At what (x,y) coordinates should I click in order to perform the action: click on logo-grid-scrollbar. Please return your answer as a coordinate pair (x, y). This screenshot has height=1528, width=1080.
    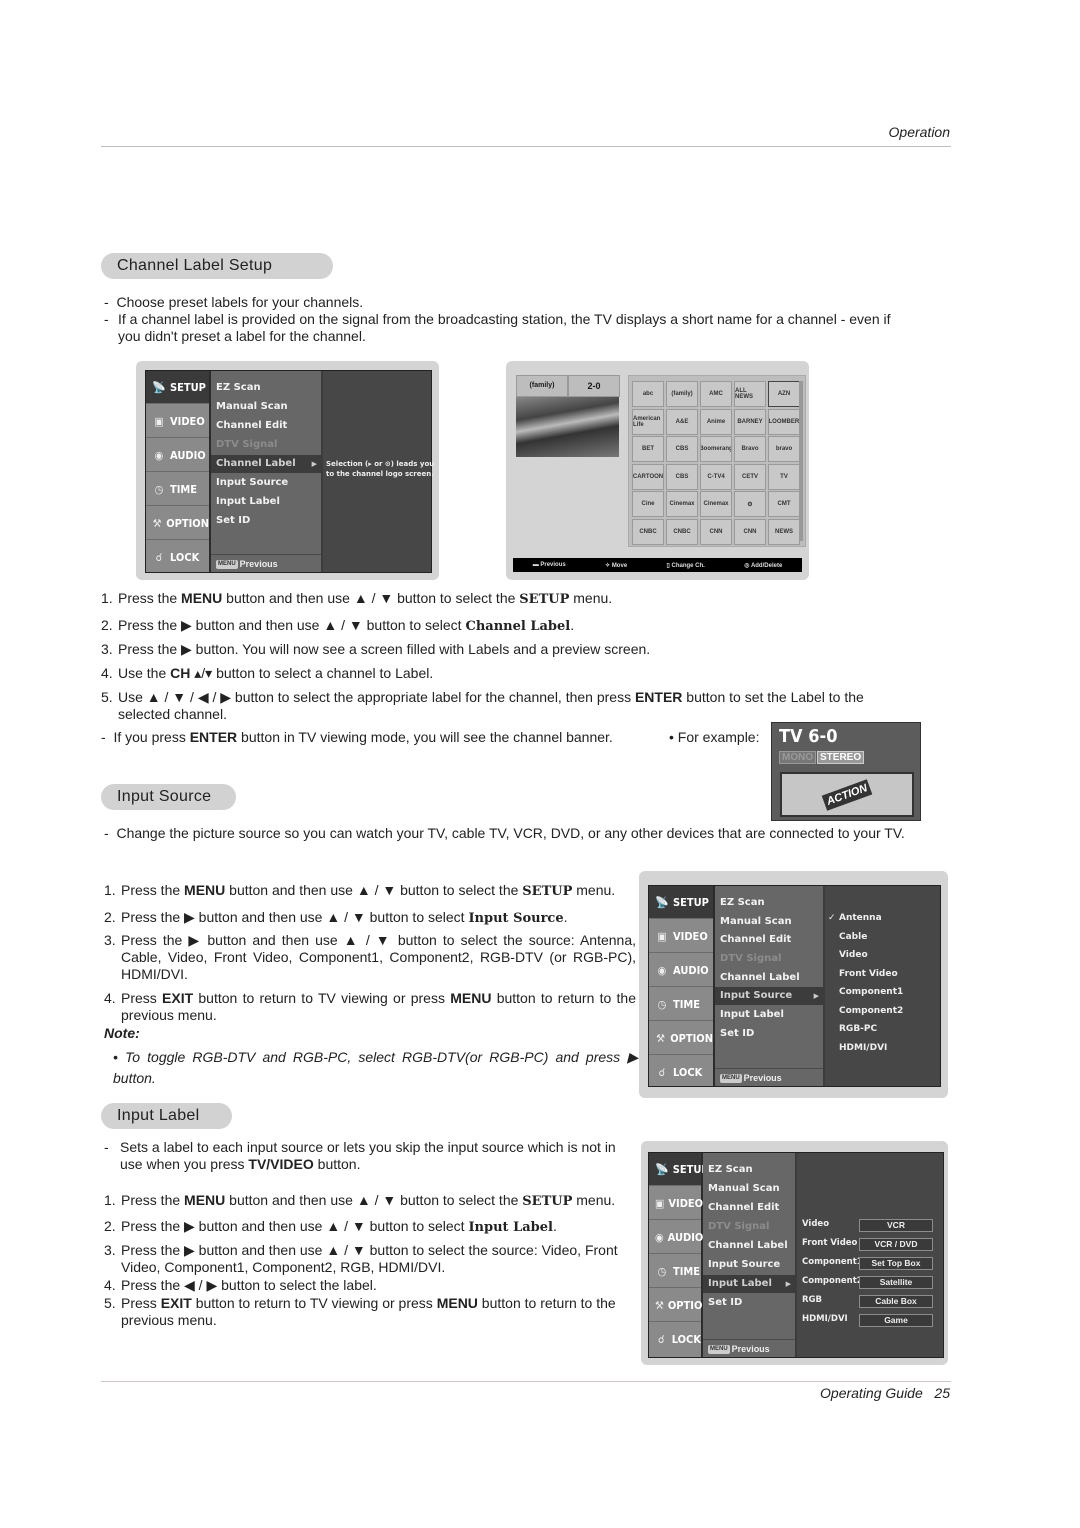
    Looking at the image, I should click on (801, 461).